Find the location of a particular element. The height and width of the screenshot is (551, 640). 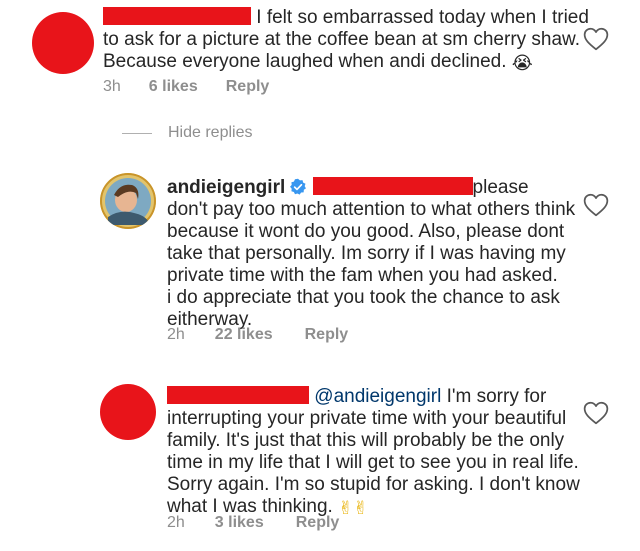

comment-meta: 3h 6 likes Reply is located at coordinates (186, 87).